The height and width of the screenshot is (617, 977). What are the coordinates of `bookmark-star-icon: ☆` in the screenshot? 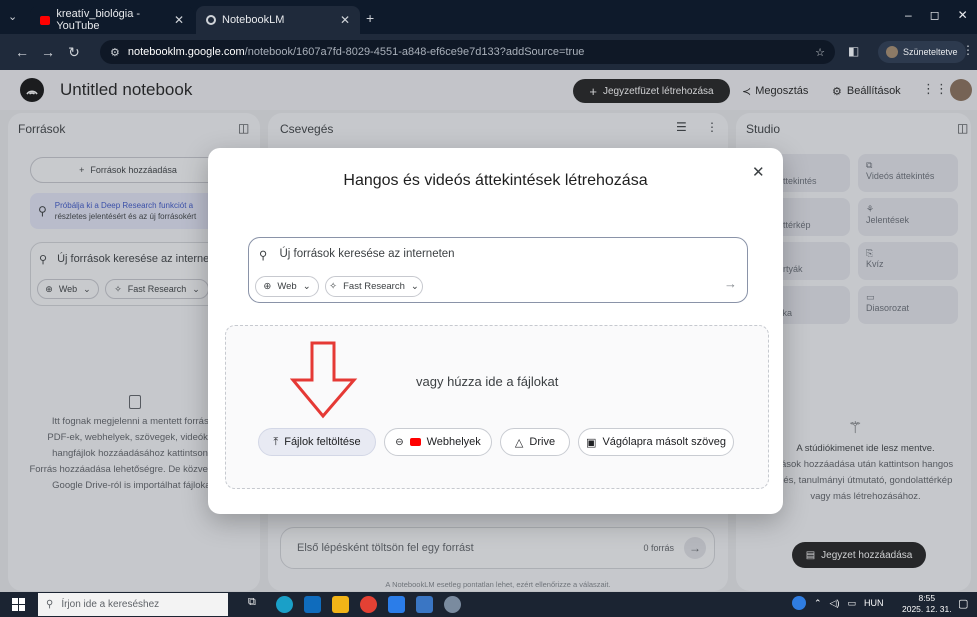 It's located at (820, 52).